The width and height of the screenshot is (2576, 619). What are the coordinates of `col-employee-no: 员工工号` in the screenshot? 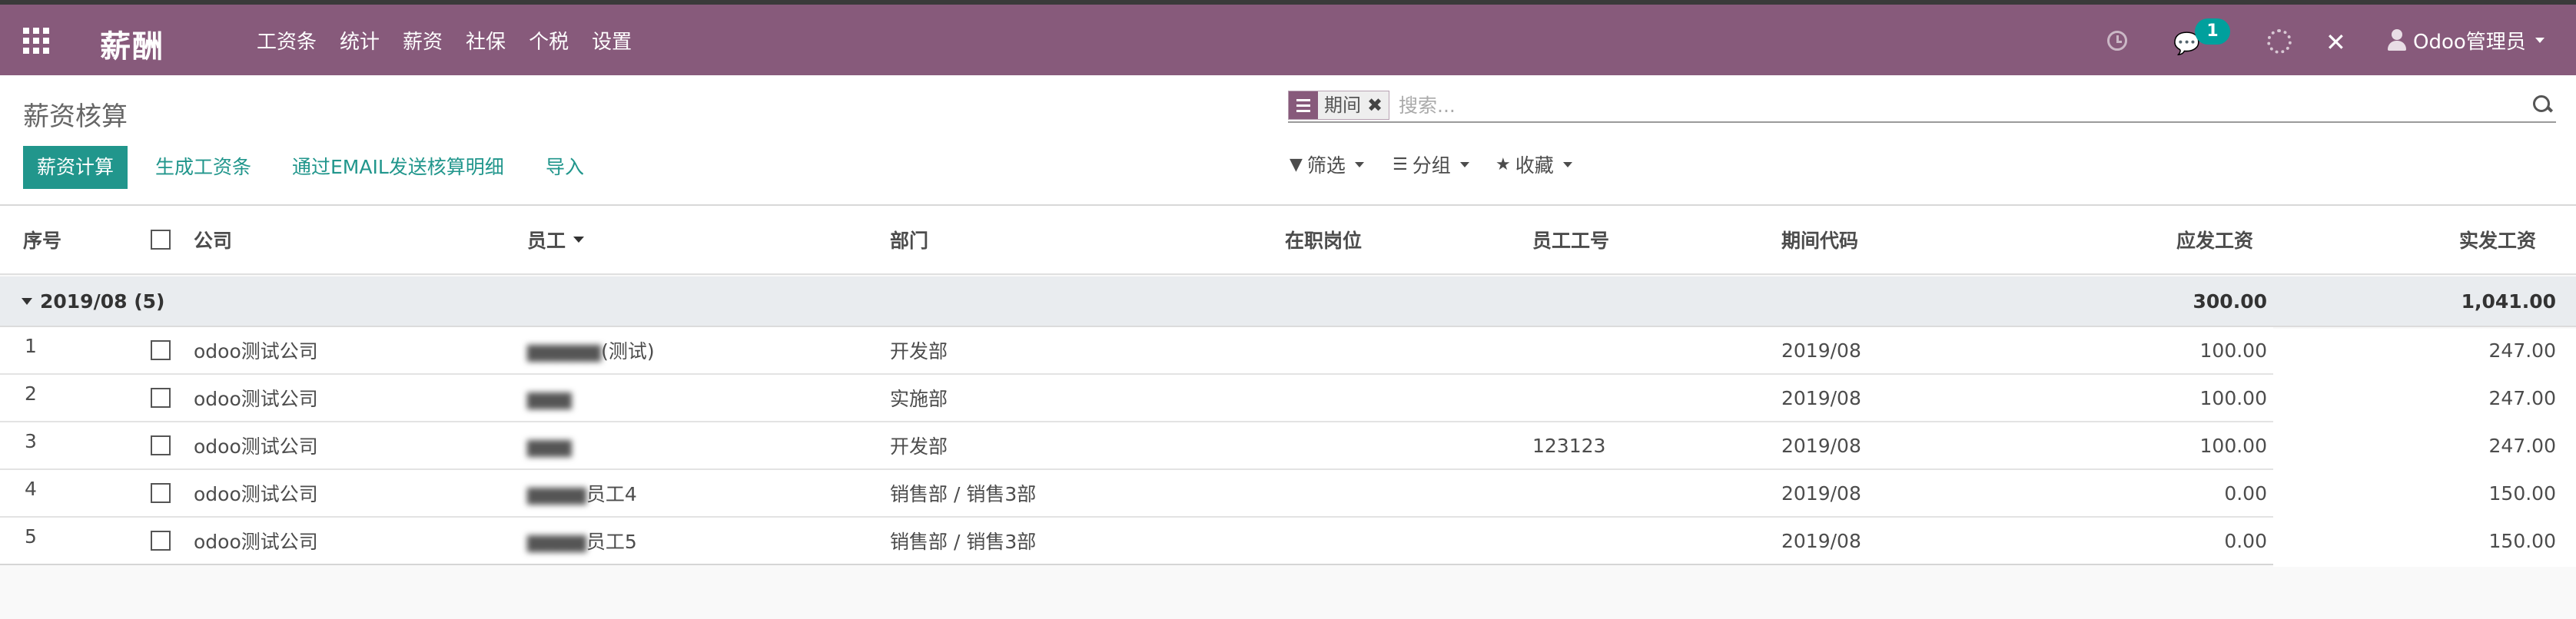 It's located at (1570, 239).